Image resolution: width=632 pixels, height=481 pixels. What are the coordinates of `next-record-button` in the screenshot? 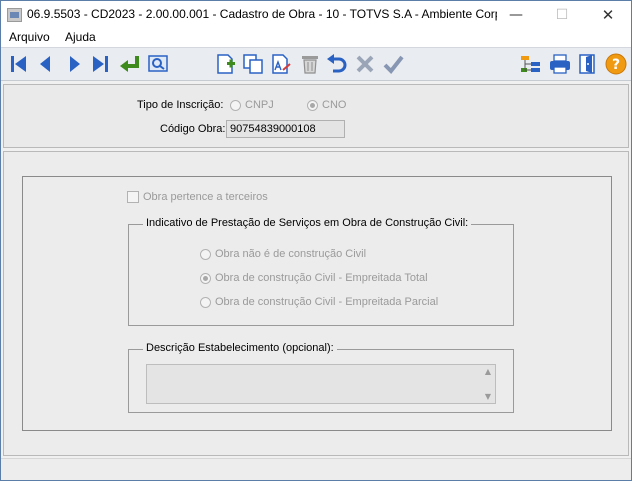 It's located at (75, 64).